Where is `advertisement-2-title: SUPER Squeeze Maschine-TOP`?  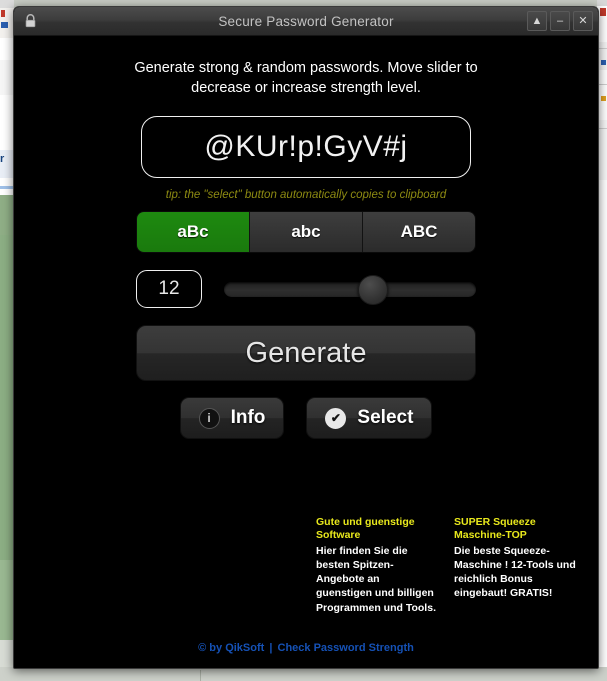 advertisement-2-title: SUPER Squeeze Maschine-TOP is located at coordinates (515, 529).